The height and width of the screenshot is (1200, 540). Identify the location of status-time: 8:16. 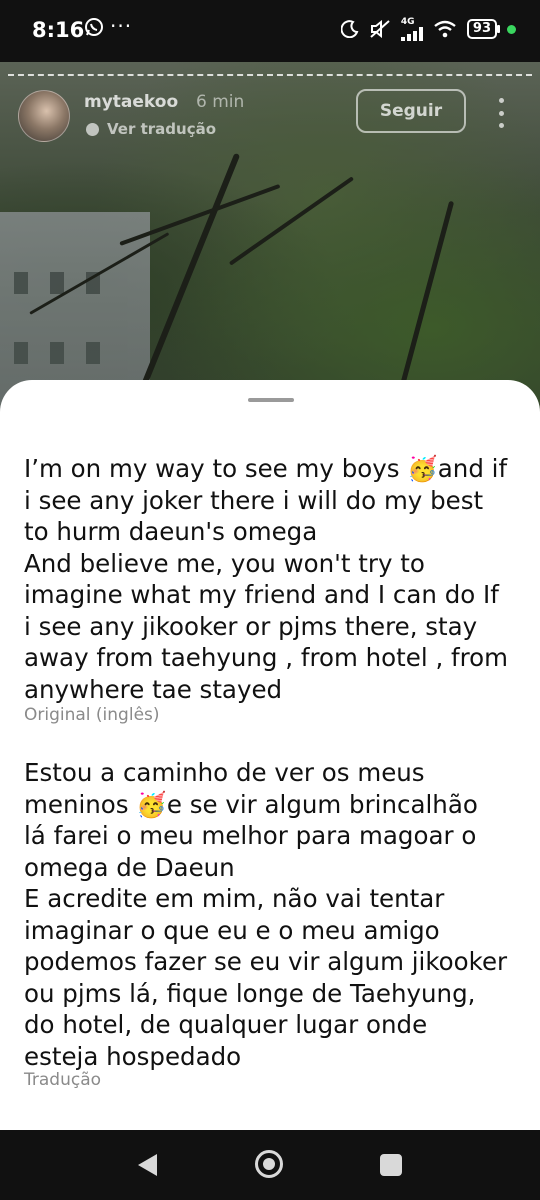
(58, 30).